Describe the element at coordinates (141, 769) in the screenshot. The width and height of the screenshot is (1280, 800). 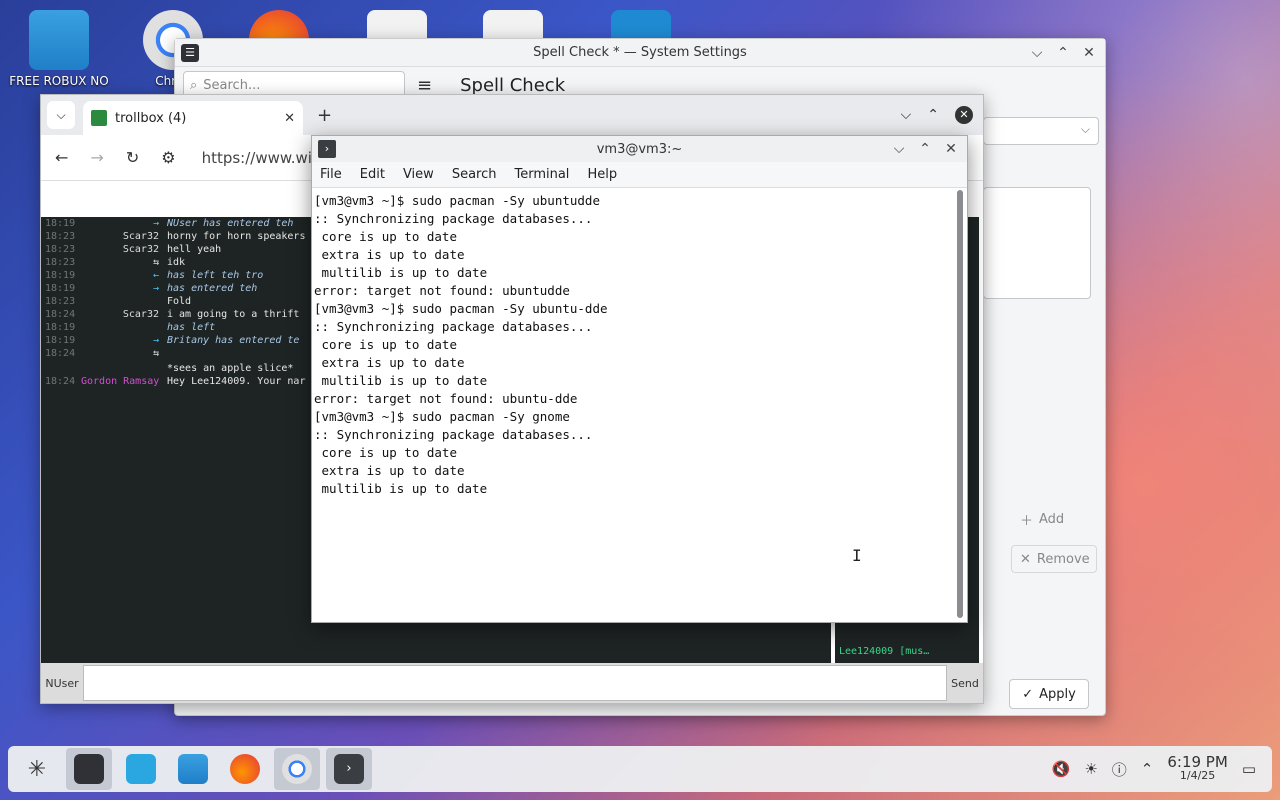
I see `taskbar-discover` at that location.